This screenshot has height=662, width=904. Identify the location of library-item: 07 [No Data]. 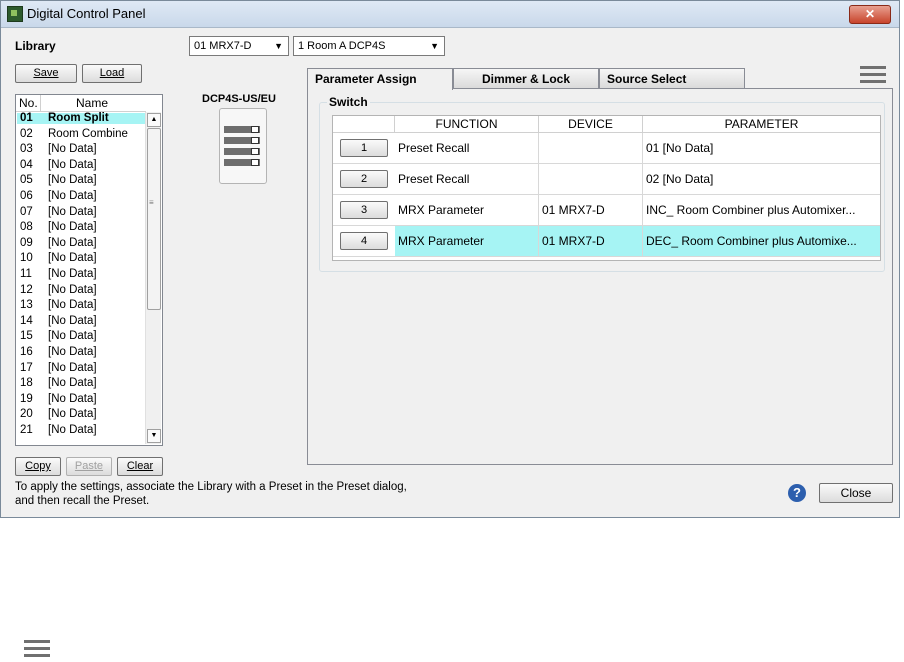
(82, 211).